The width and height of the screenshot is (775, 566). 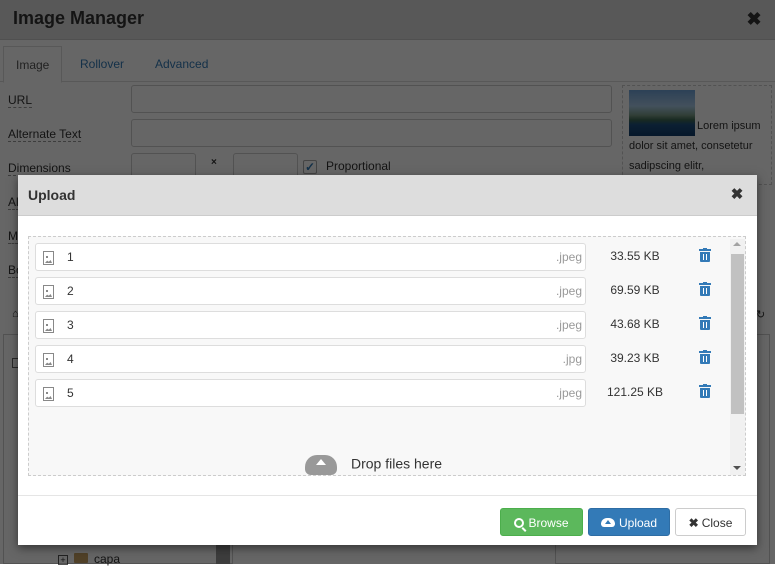 I want to click on upload-dialog-header: Upload ✖, so click(x=387, y=195).